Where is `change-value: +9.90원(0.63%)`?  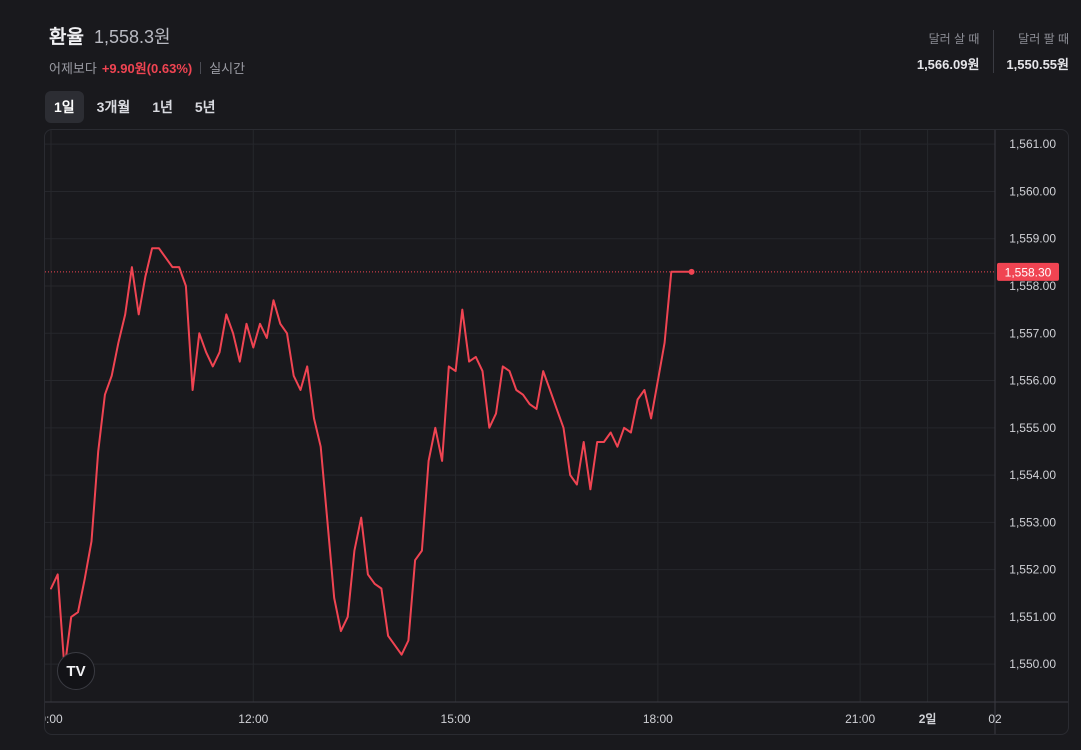
change-value: +9.90원(0.63%) is located at coordinates (147, 68).